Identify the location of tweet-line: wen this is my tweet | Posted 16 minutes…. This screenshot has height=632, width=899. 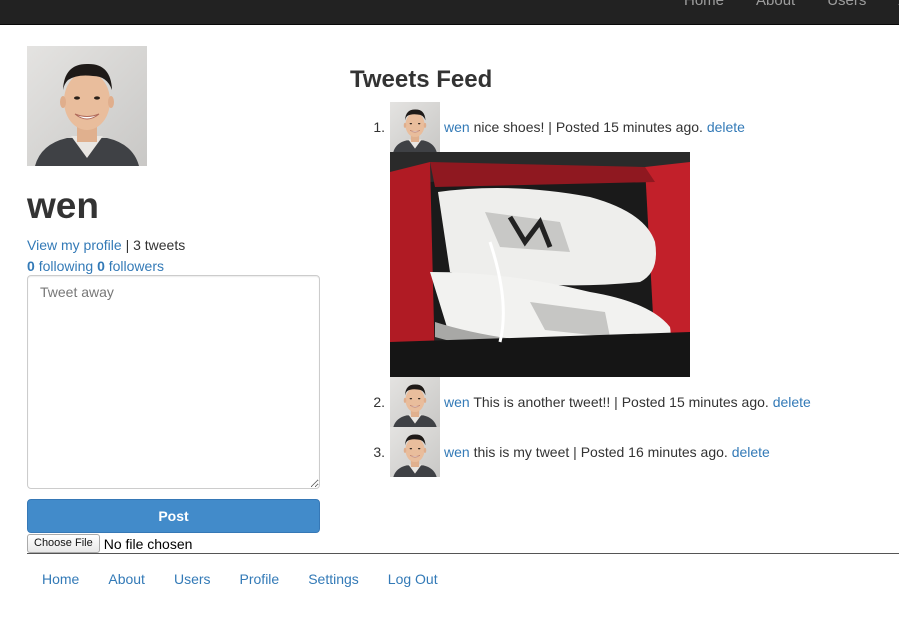
(607, 452).